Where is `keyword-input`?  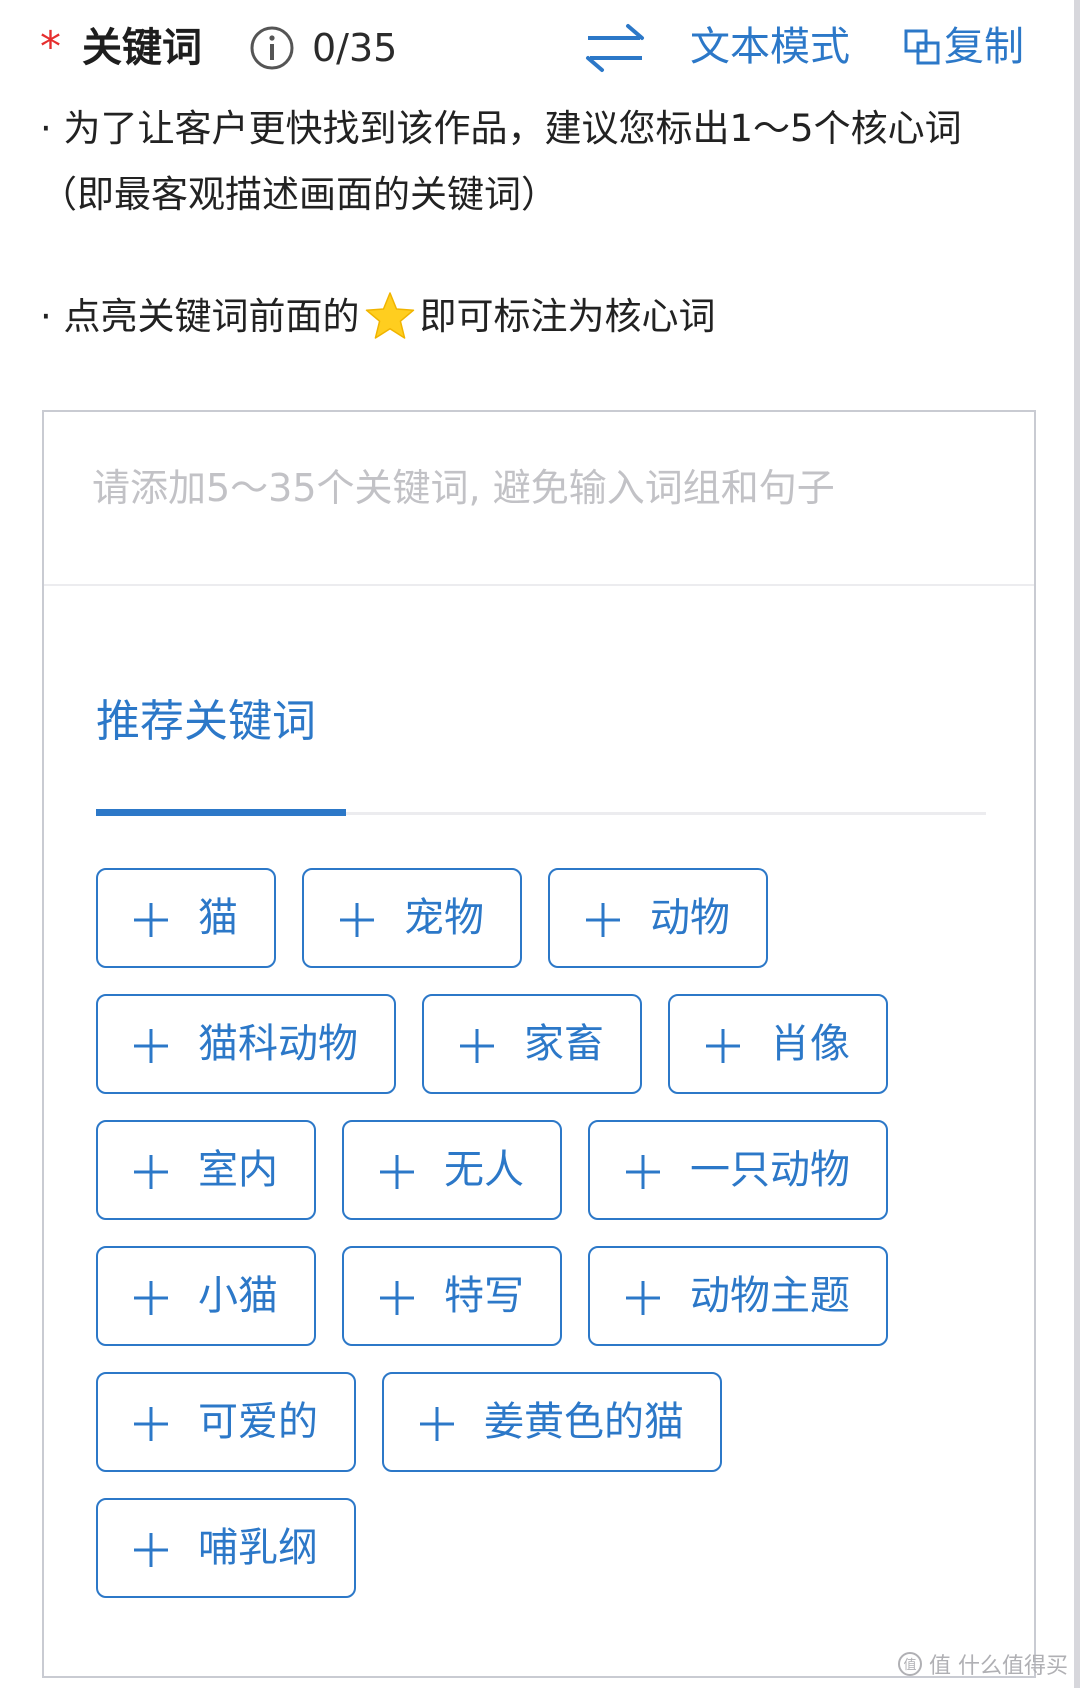
keyword-input is located at coordinates (542, 488).